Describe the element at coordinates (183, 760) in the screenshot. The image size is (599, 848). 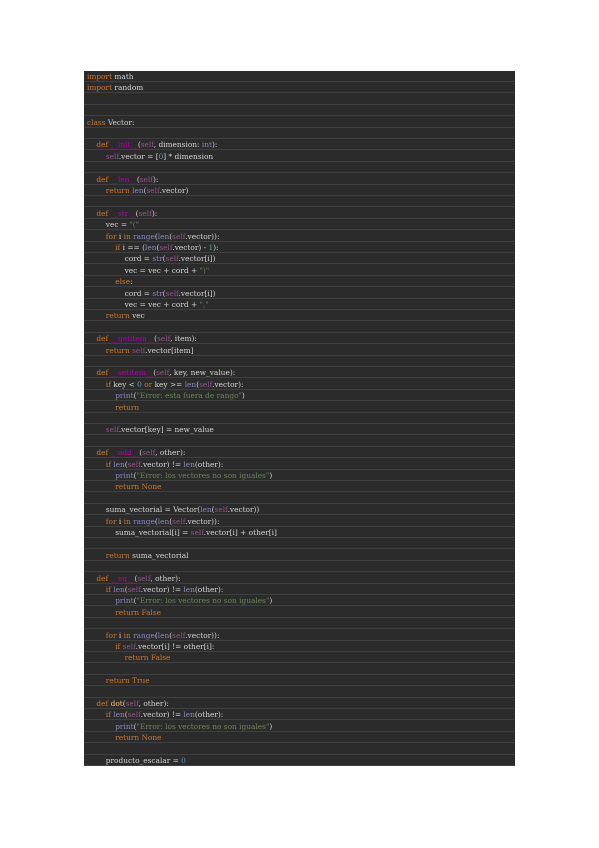
I see `code-token: 0` at that location.